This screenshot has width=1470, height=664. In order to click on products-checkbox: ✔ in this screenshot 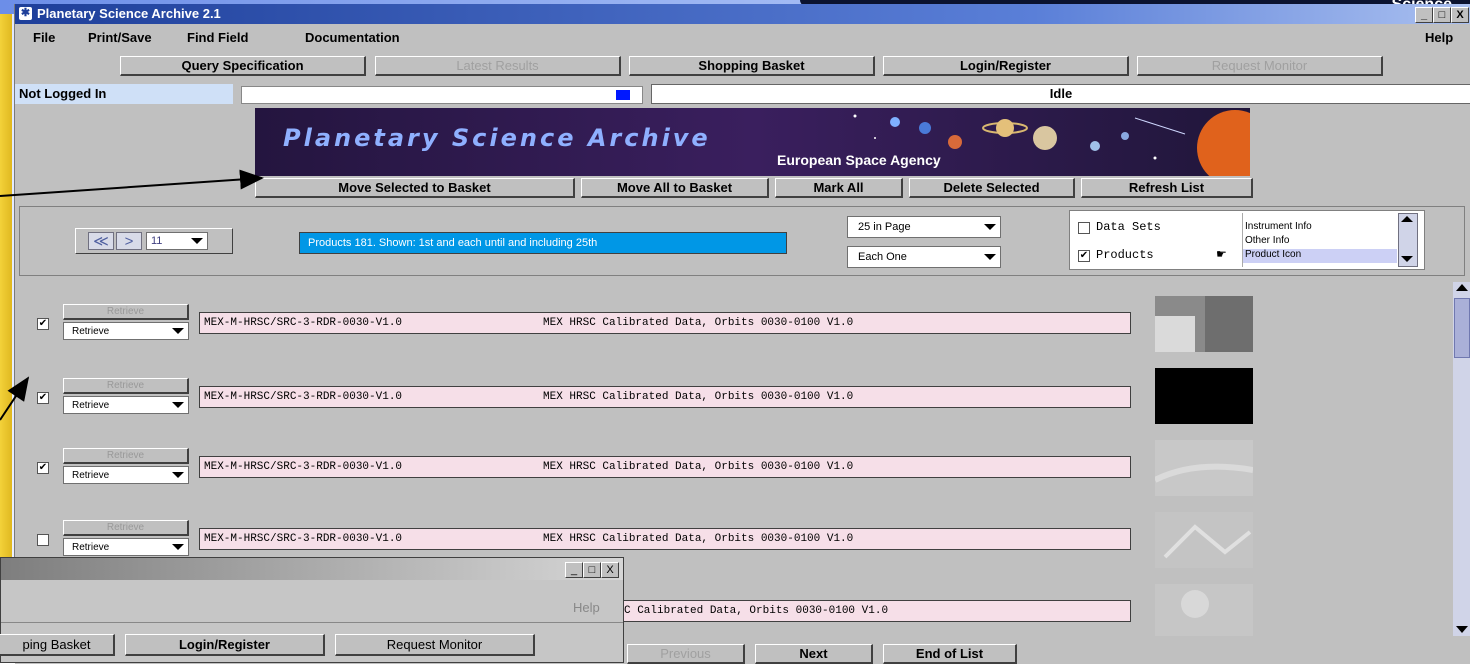, I will do `click(1084, 256)`.